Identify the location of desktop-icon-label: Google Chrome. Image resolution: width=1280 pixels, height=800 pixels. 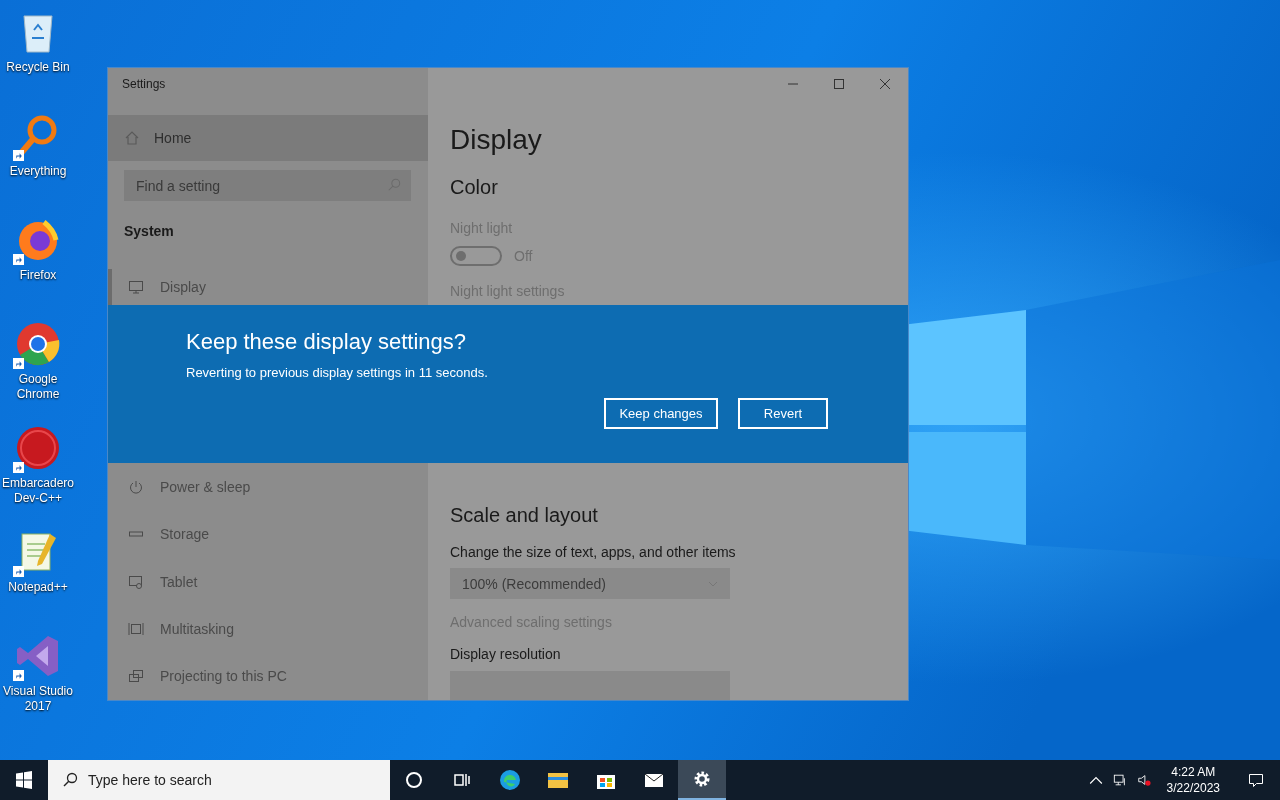
(38, 387).